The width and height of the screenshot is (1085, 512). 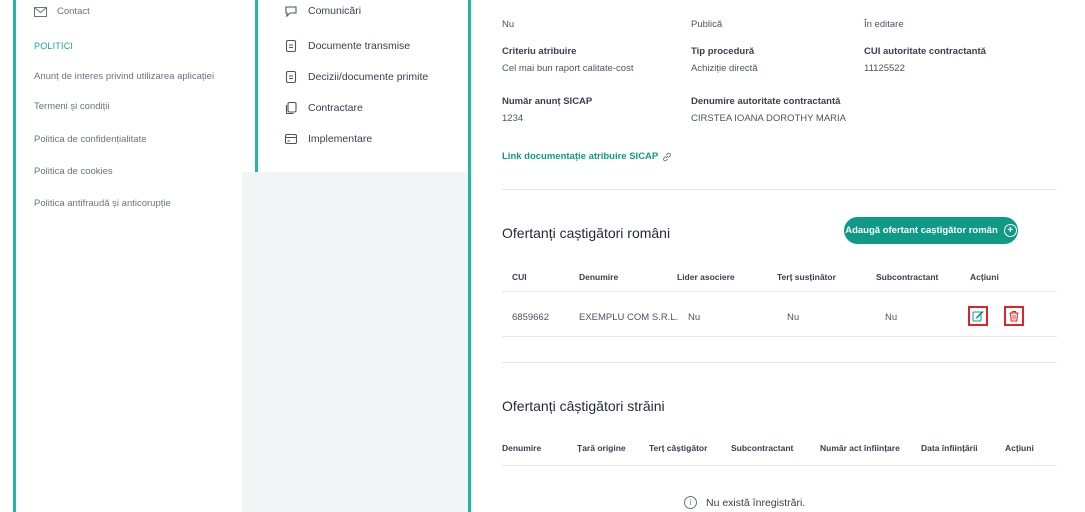 What do you see at coordinates (359, 46) in the screenshot?
I see `subnav-item-label: Documente transmise` at bounding box center [359, 46].